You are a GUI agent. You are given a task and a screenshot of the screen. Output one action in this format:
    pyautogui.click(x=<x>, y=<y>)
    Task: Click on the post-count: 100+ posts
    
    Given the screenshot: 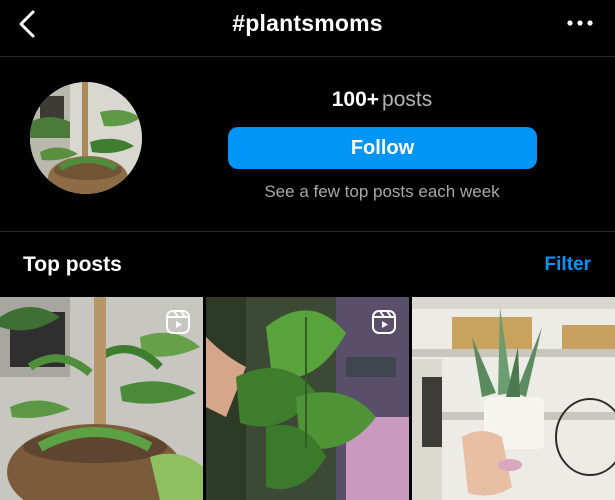 What is the action you would take?
    pyautogui.click(x=382, y=100)
    